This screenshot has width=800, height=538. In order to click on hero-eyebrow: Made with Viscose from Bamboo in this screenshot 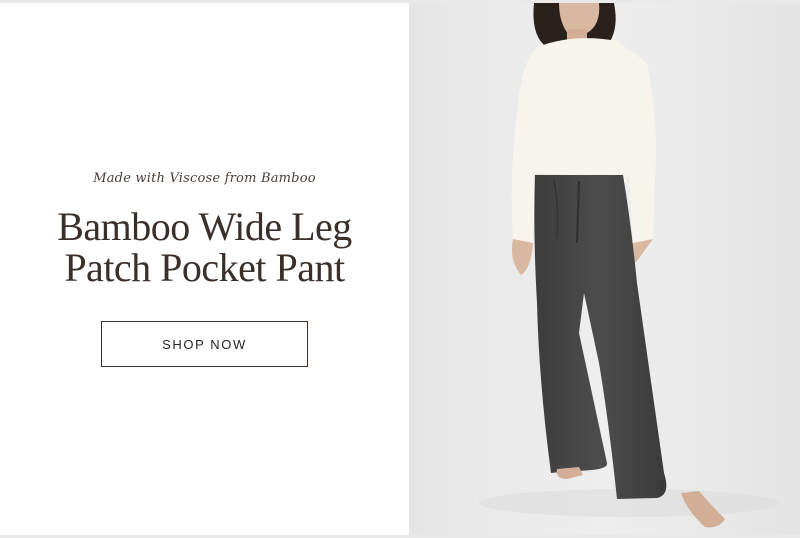, I will do `click(204, 178)`.